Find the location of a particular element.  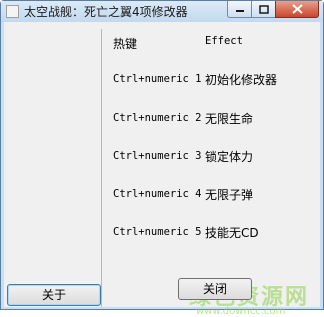

hotkey-row: Ctrl+numeric 4 无限子弹 is located at coordinates (183, 194).